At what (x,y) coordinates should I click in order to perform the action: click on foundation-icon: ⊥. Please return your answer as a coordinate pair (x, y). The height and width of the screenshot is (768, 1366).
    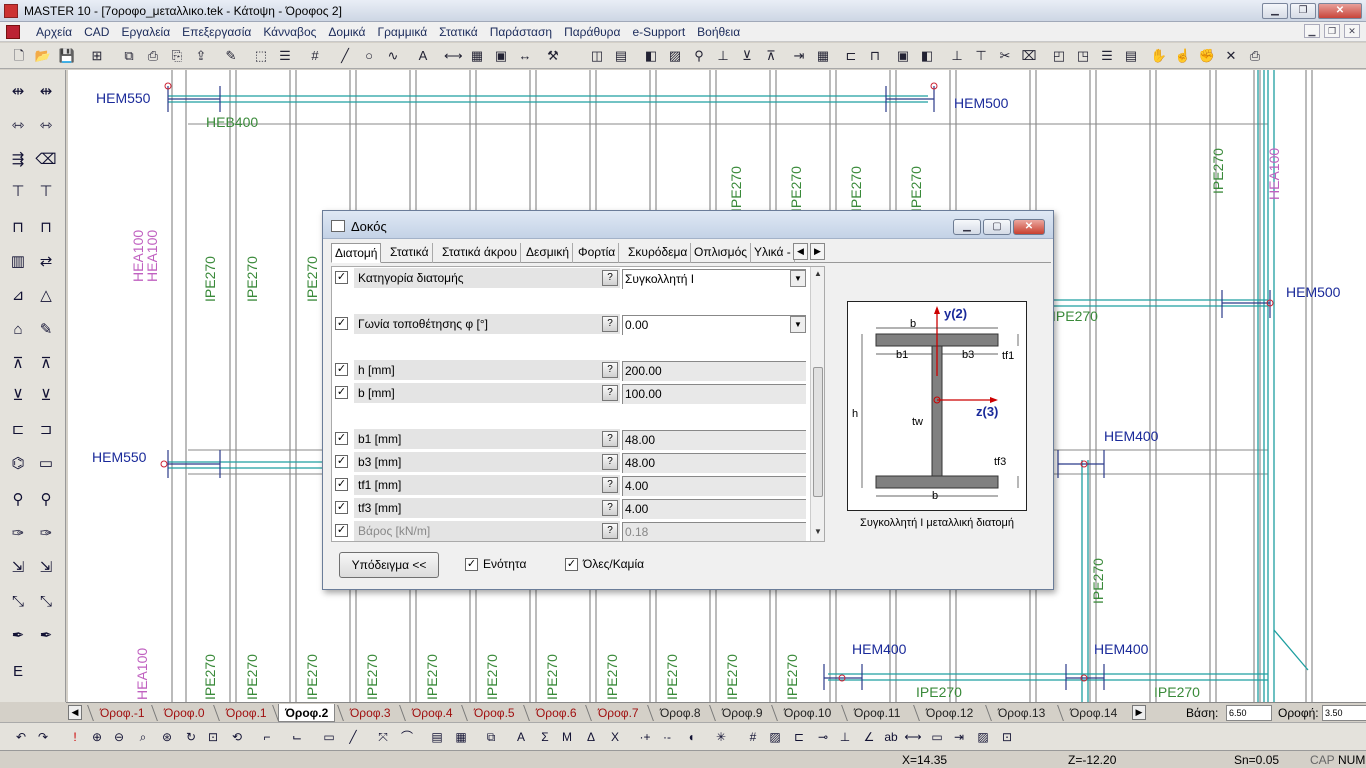
    Looking at the image, I should click on (957, 56).